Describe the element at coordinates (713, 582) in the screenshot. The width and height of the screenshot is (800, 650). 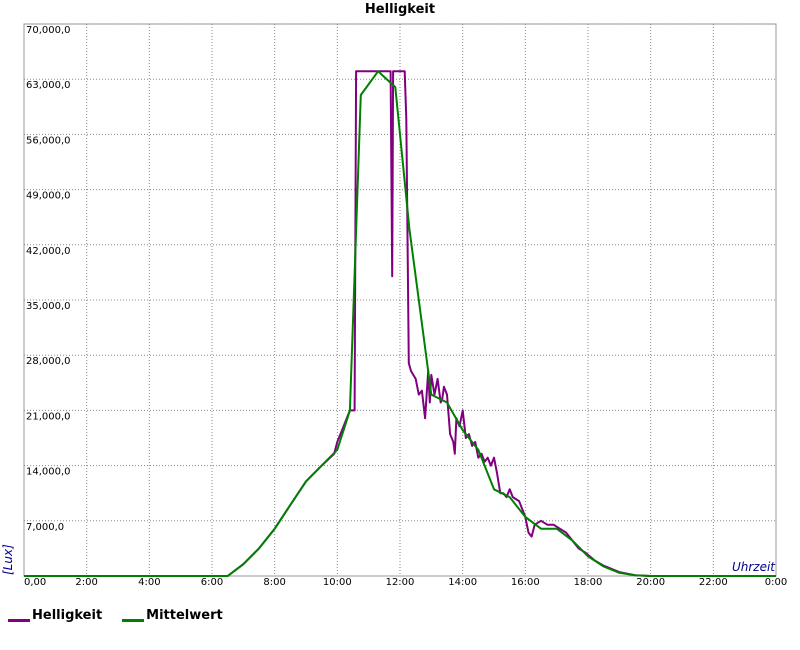
I see `x-tick-label: 22:00` at that location.